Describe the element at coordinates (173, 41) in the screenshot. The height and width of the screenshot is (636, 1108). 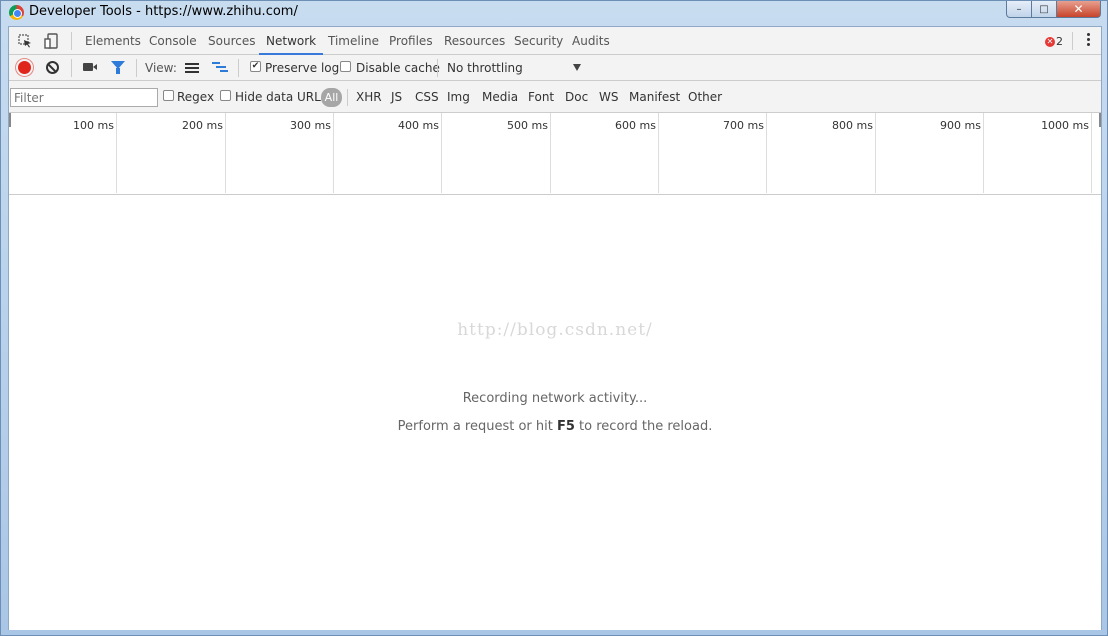
I see `tab-console: Console` at that location.